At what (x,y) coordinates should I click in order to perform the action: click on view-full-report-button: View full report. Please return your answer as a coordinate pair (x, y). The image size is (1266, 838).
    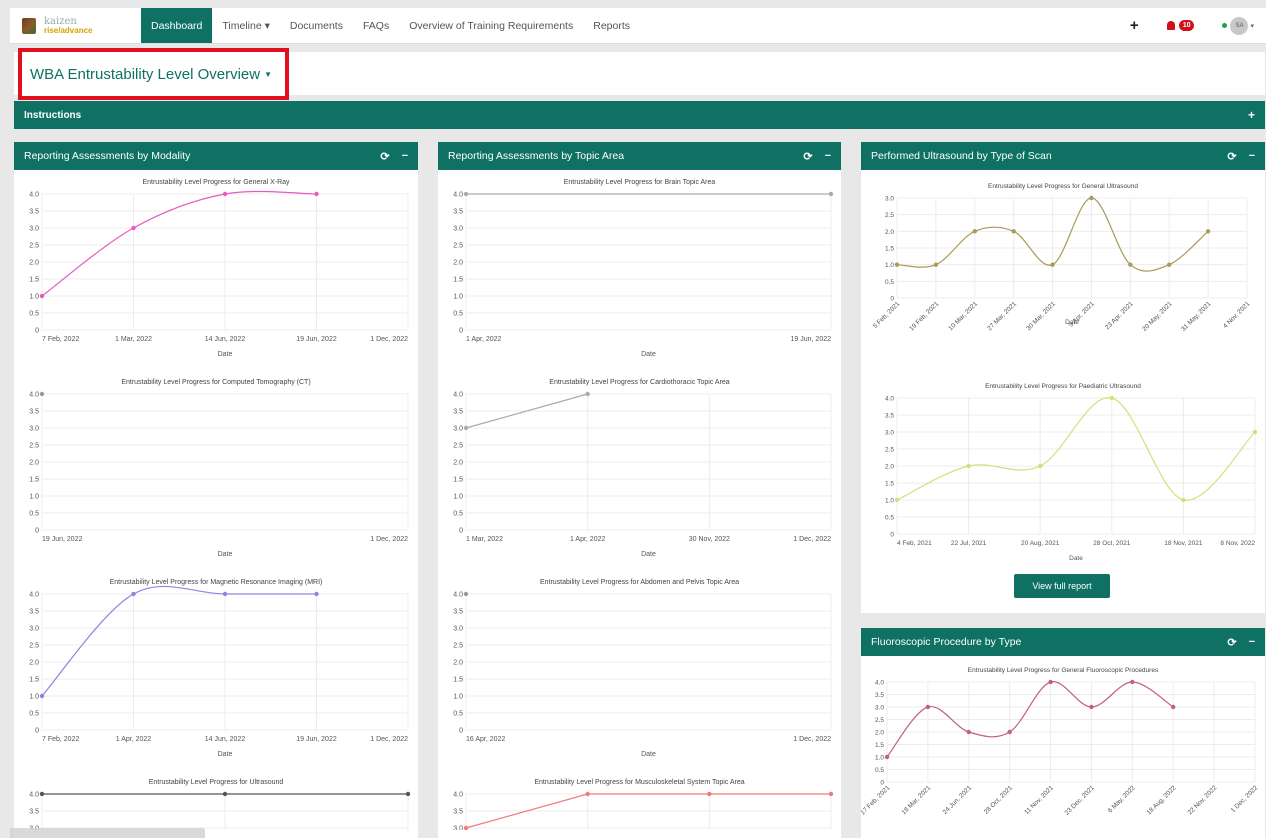
    Looking at the image, I should click on (1062, 586).